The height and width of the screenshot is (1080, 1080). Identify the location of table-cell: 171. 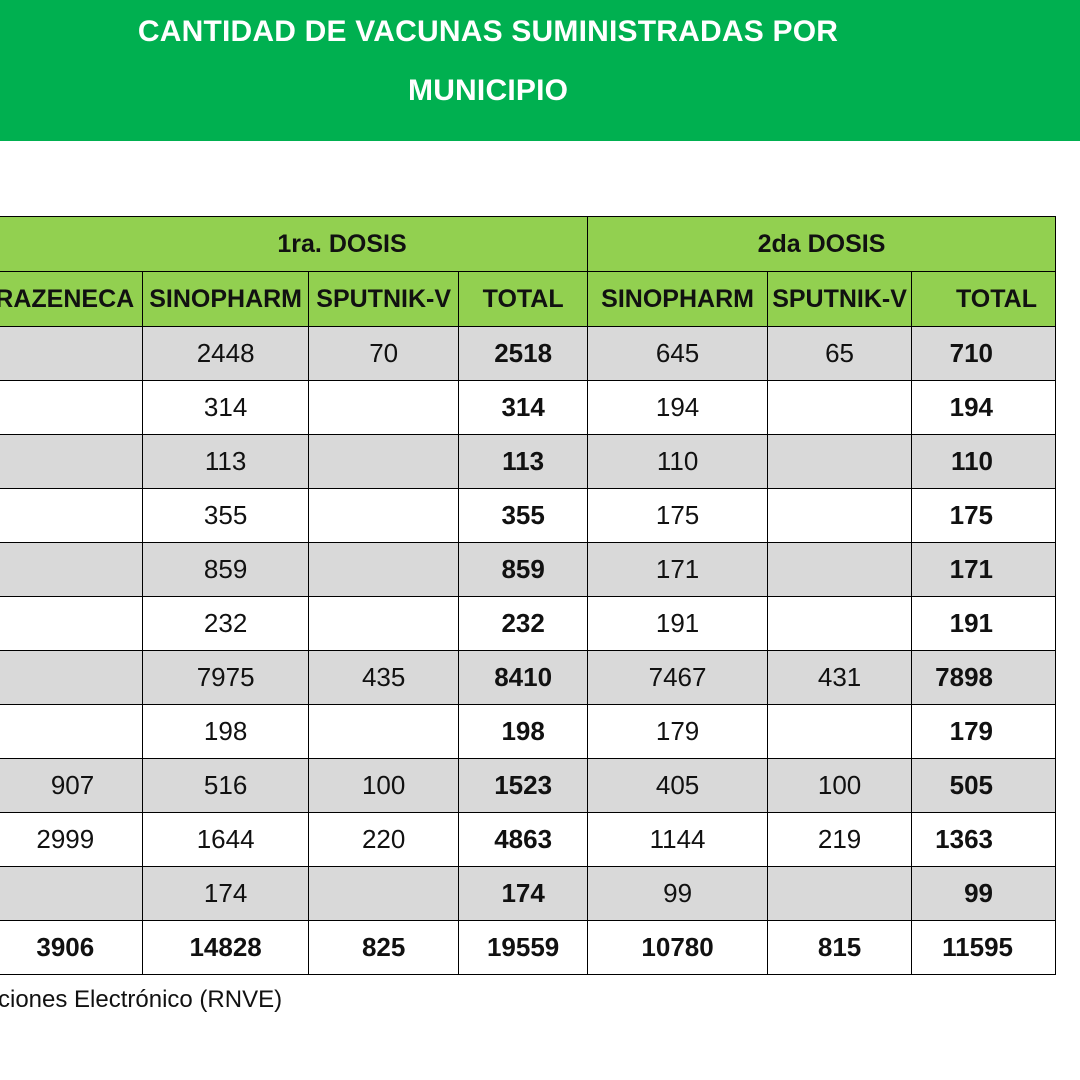
(983, 569).